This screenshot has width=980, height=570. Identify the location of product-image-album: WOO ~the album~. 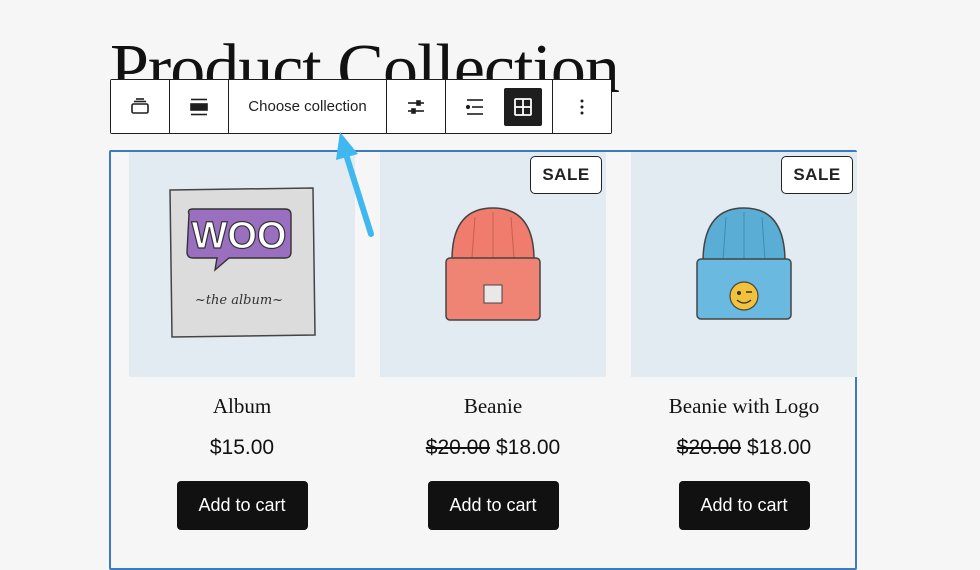
(242, 264).